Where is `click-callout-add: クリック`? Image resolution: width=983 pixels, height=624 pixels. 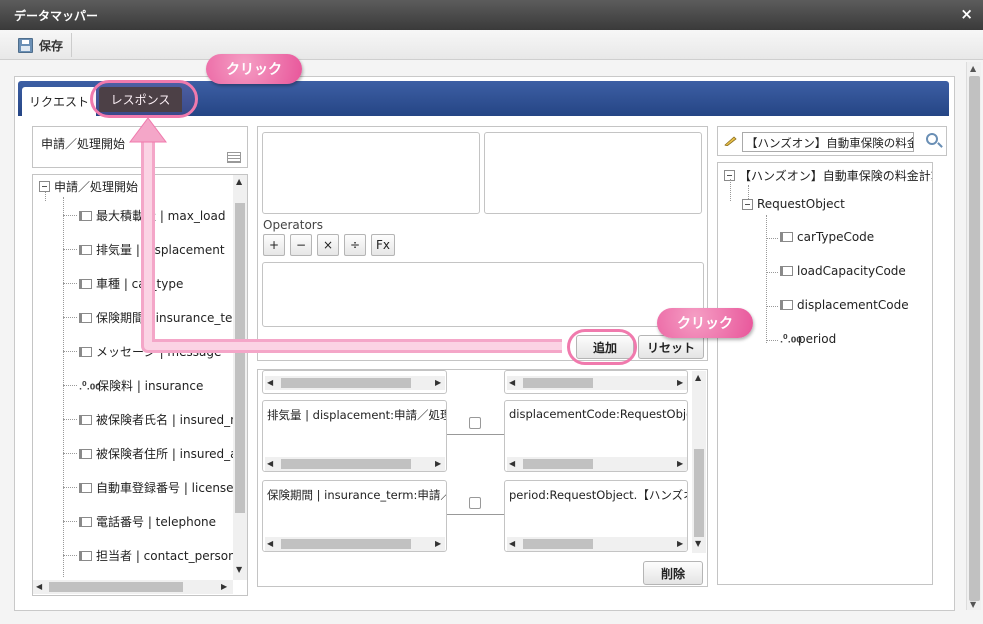
click-callout-add: クリック is located at coordinates (705, 323).